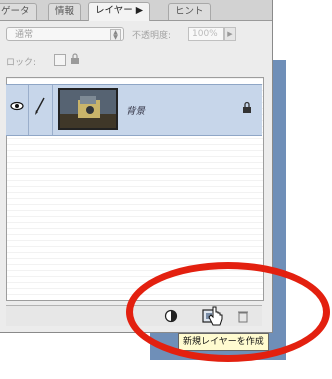 This screenshot has width=332, height=379. I want to click on tab-layers: レイヤー ▶, so click(119, 11).